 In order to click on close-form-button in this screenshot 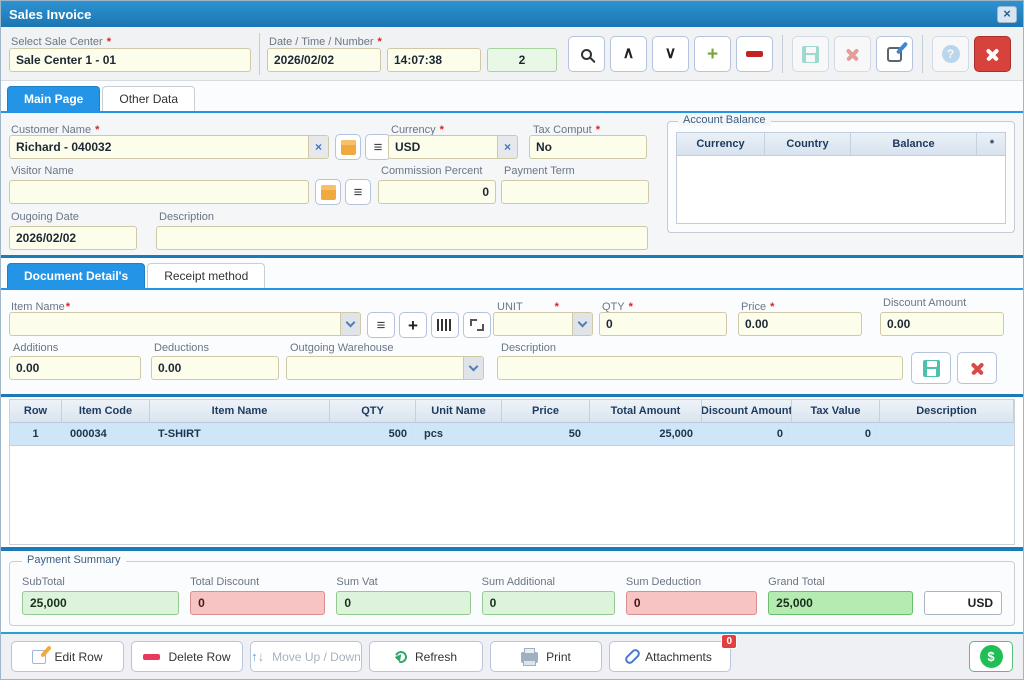, I will do `click(992, 54)`.